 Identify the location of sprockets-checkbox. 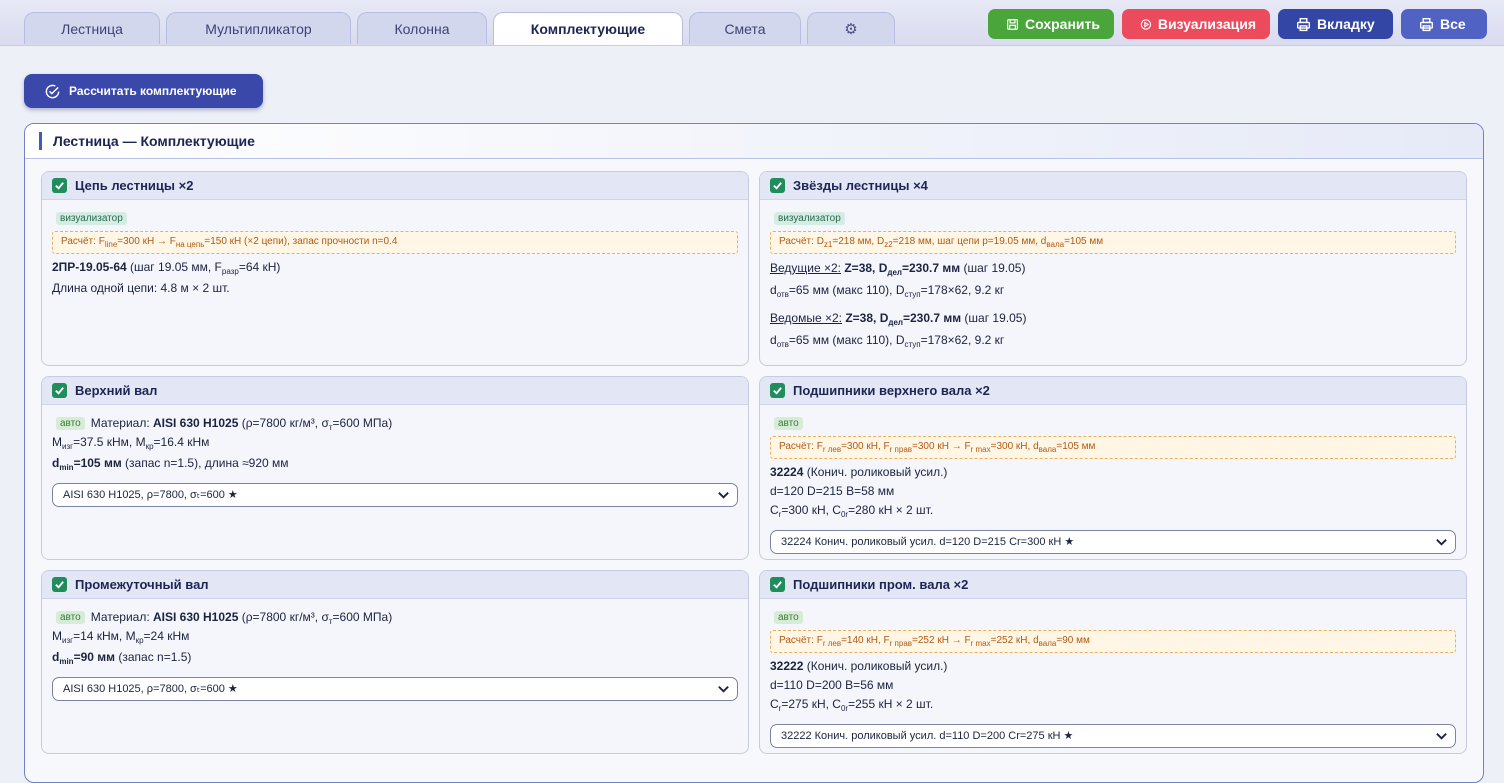
(777, 185).